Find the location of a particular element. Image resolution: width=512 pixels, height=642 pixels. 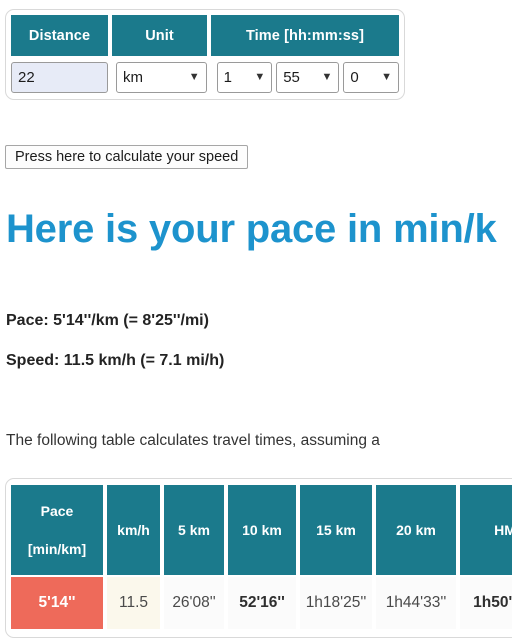

distance-input is located at coordinates (59, 77).